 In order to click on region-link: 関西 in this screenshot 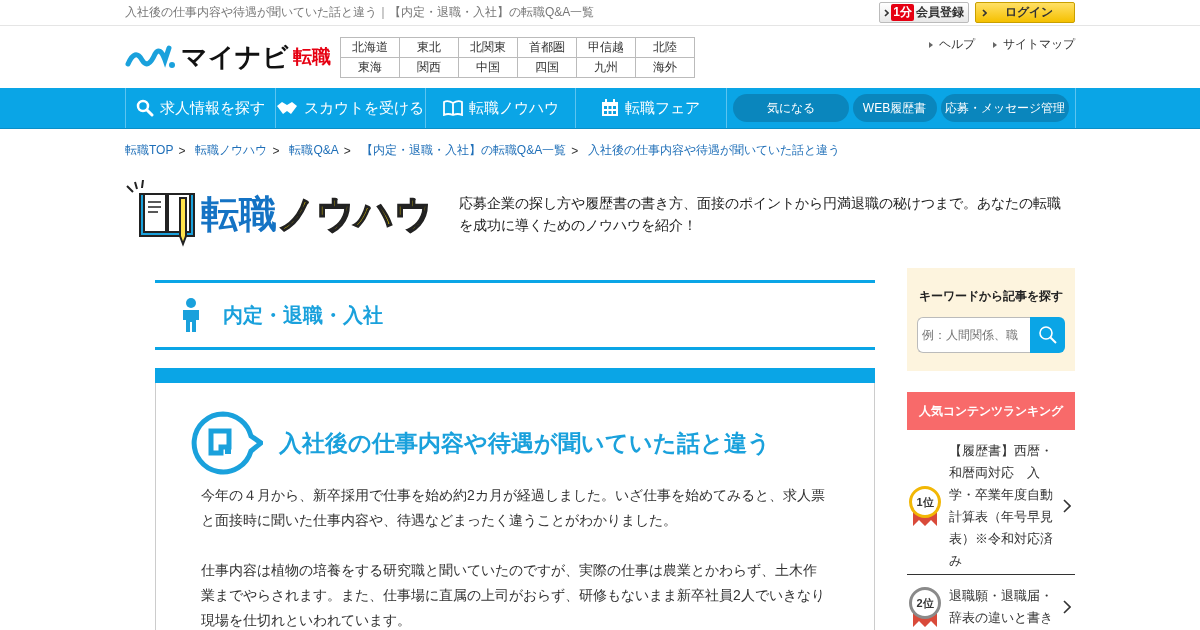, I will do `click(429, 67)`.